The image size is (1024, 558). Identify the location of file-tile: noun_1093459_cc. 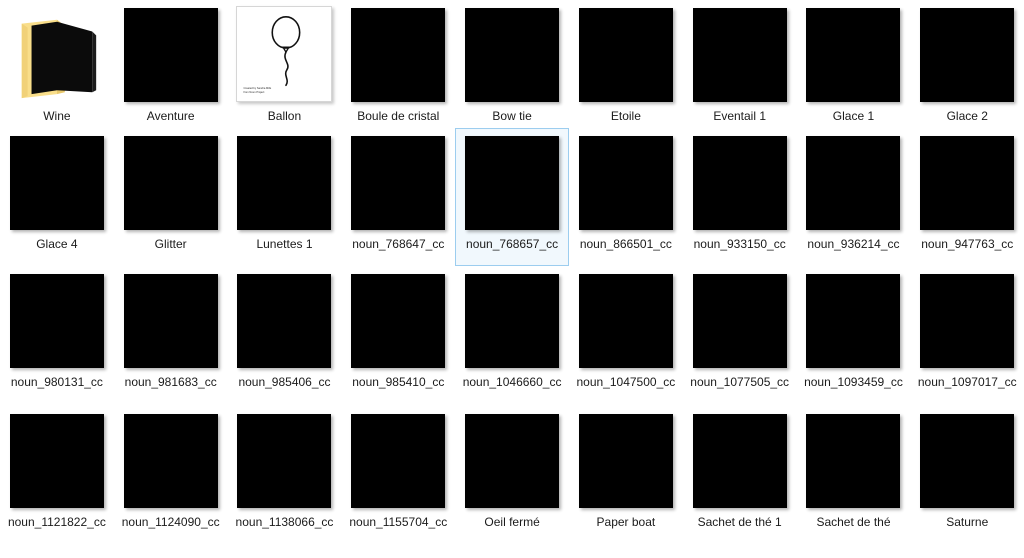
(854, 336).